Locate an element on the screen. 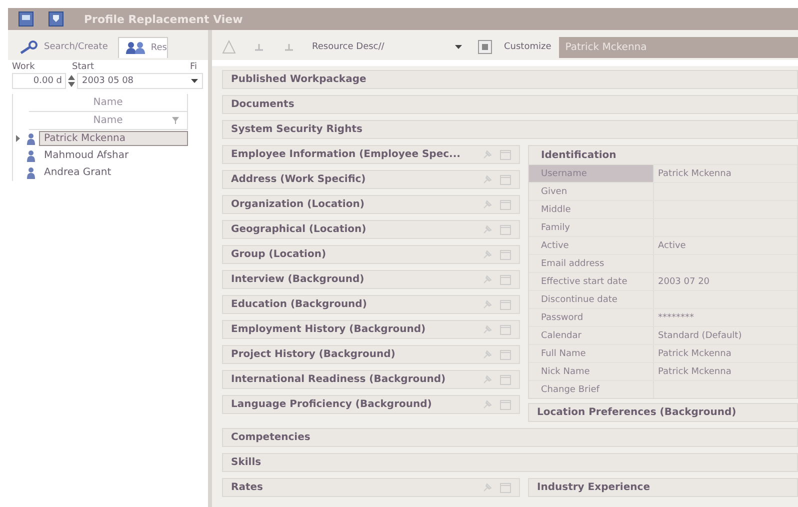 The width and height of the screenshot is (798, 507). section-header: Employment History (Background) is located at coordinates (371, 329).